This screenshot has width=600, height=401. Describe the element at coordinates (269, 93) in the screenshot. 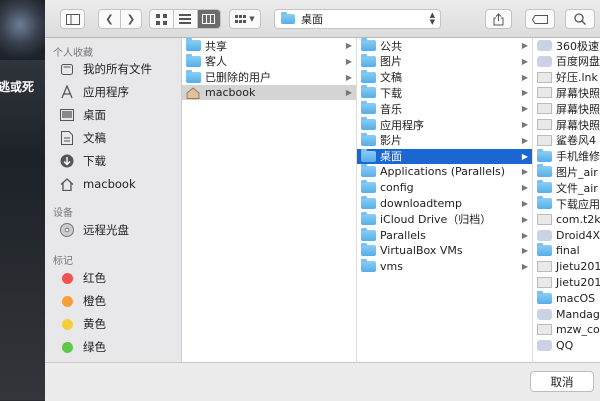

I see `list-item: macbook ▶` at that location.